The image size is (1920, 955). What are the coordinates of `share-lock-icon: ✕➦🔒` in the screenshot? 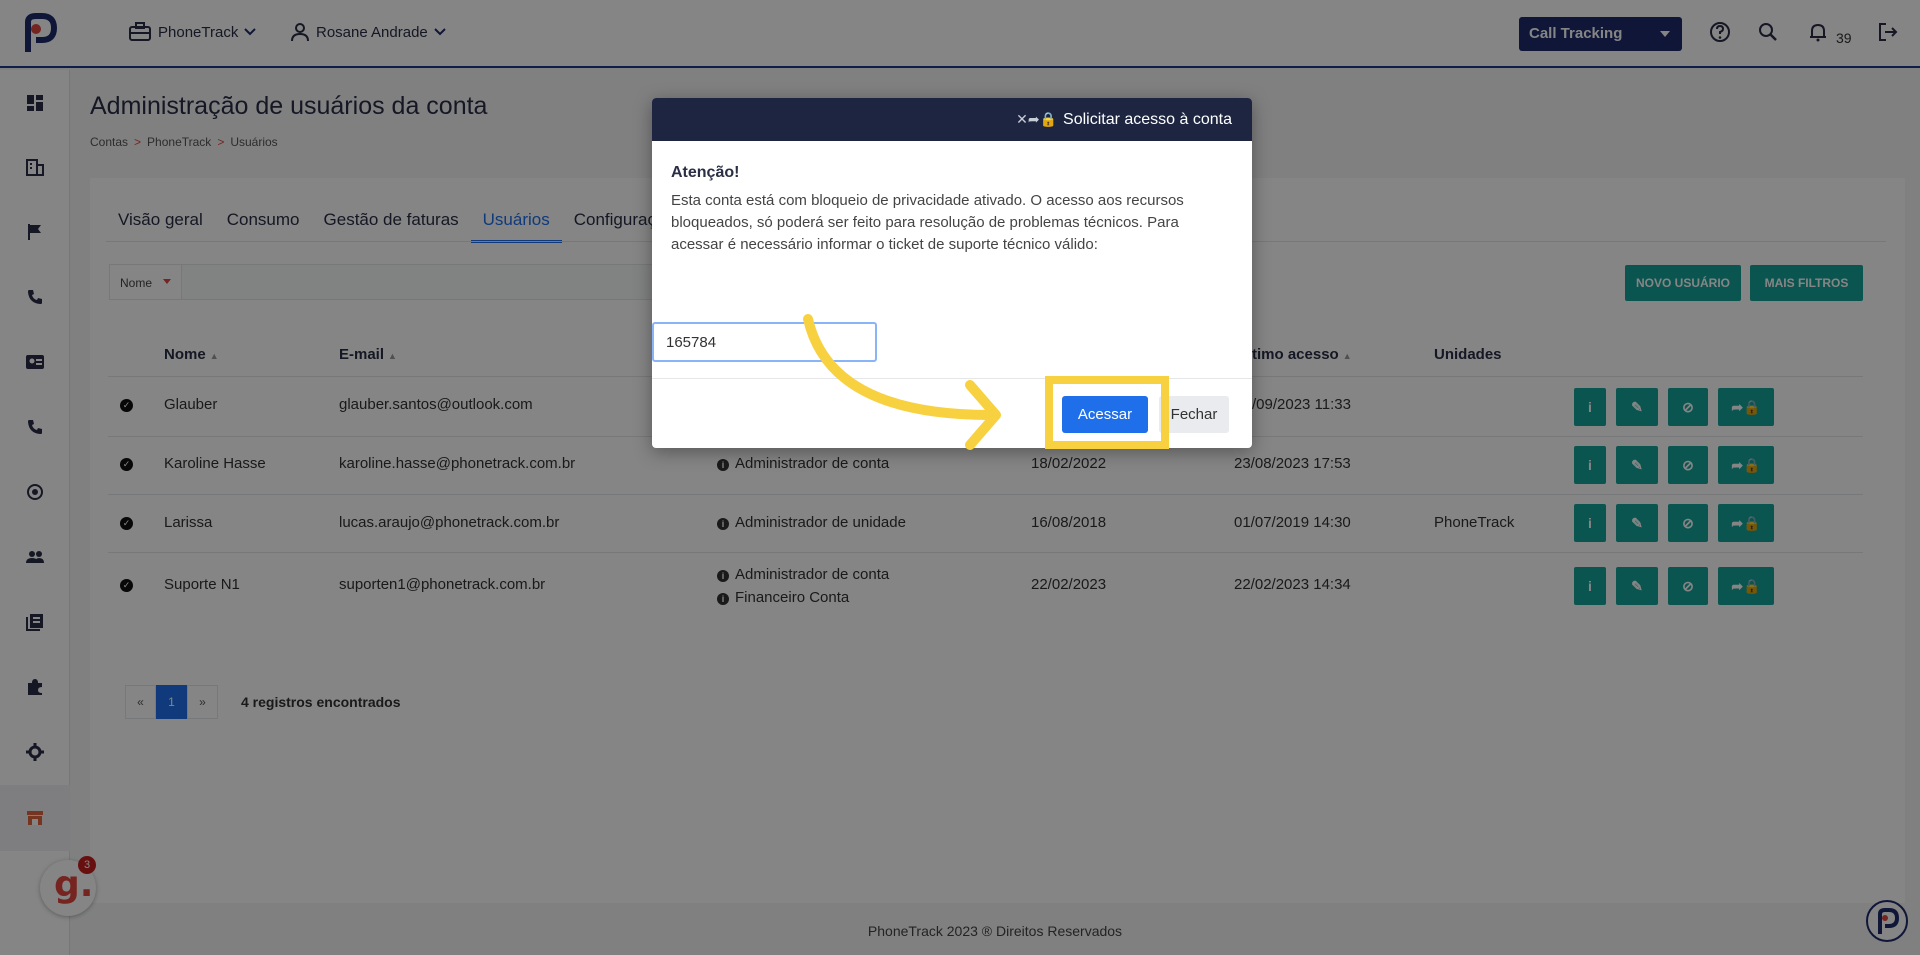 It's located at (1037, 119).